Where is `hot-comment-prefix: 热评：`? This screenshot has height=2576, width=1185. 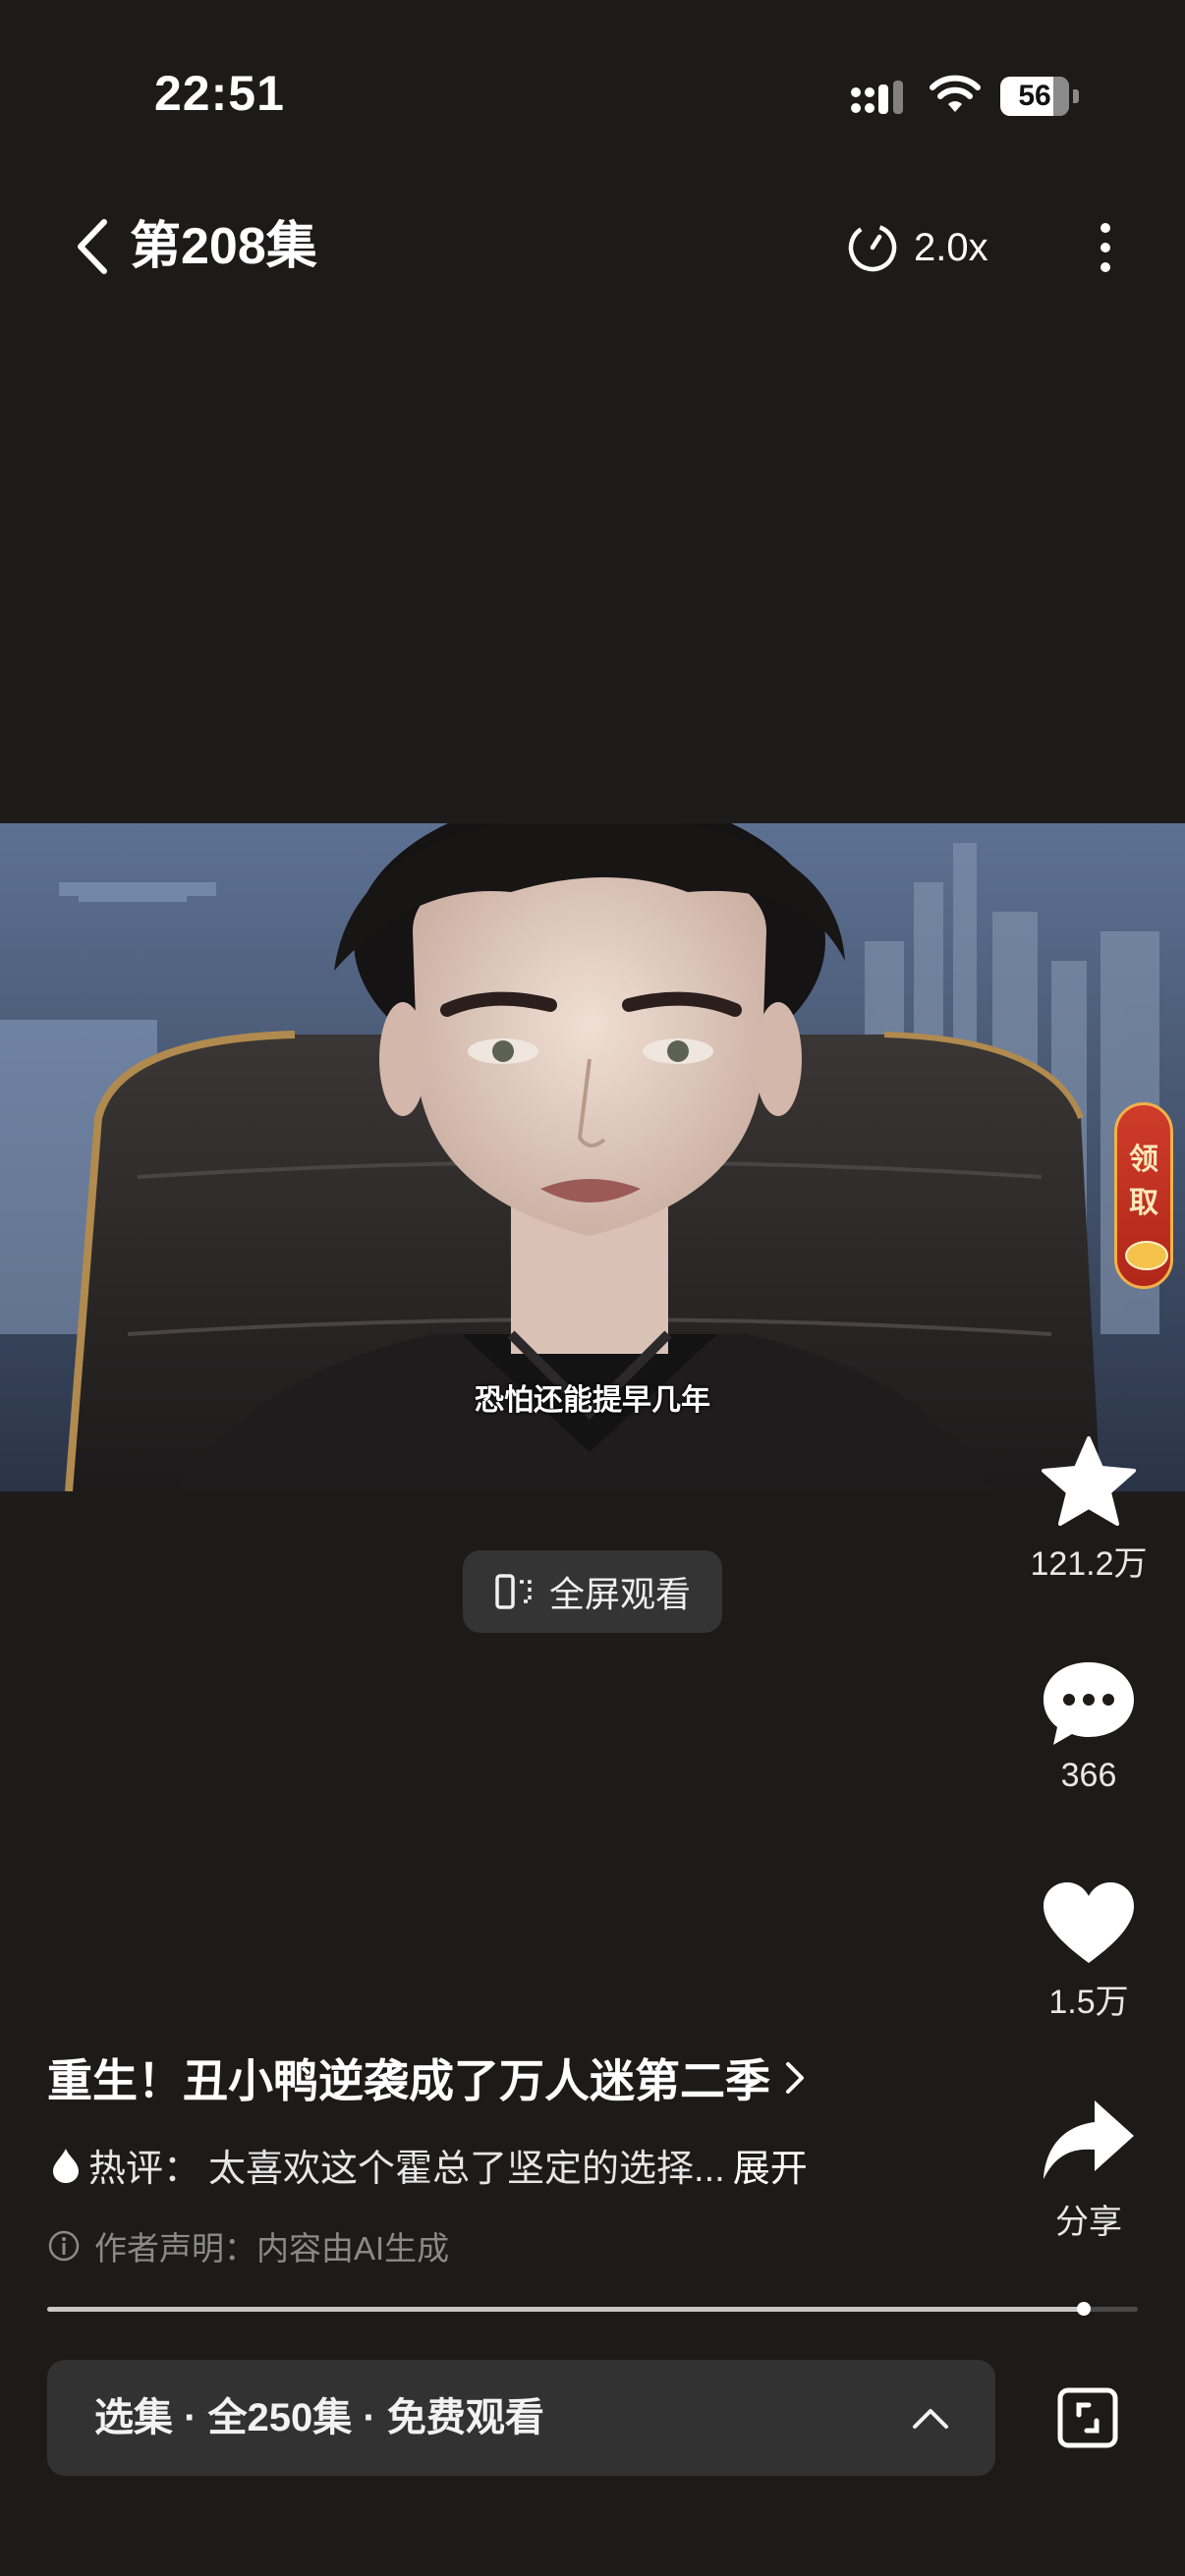
hot-comment-prefix: 热评： is located at coordinates (145, 2169).